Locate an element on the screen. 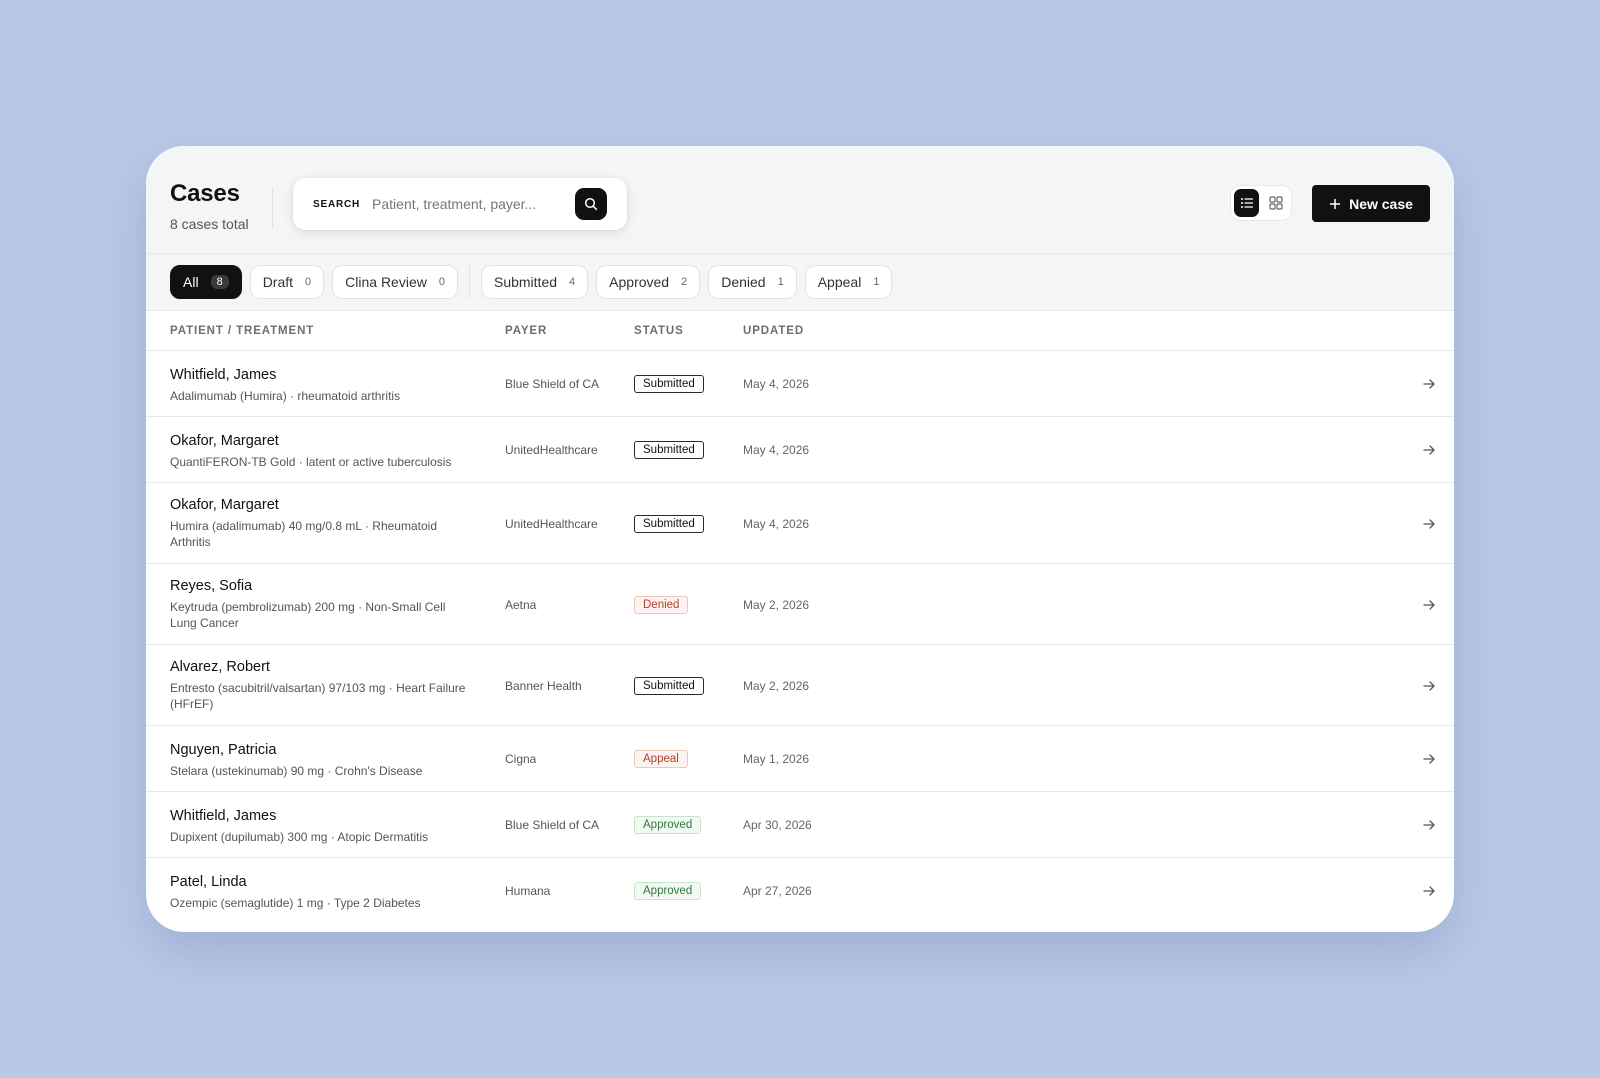 The height and width of the screenshot is (1078, 1600). patient-name: Alvarez, Robert is located at coordinates (220, 667).